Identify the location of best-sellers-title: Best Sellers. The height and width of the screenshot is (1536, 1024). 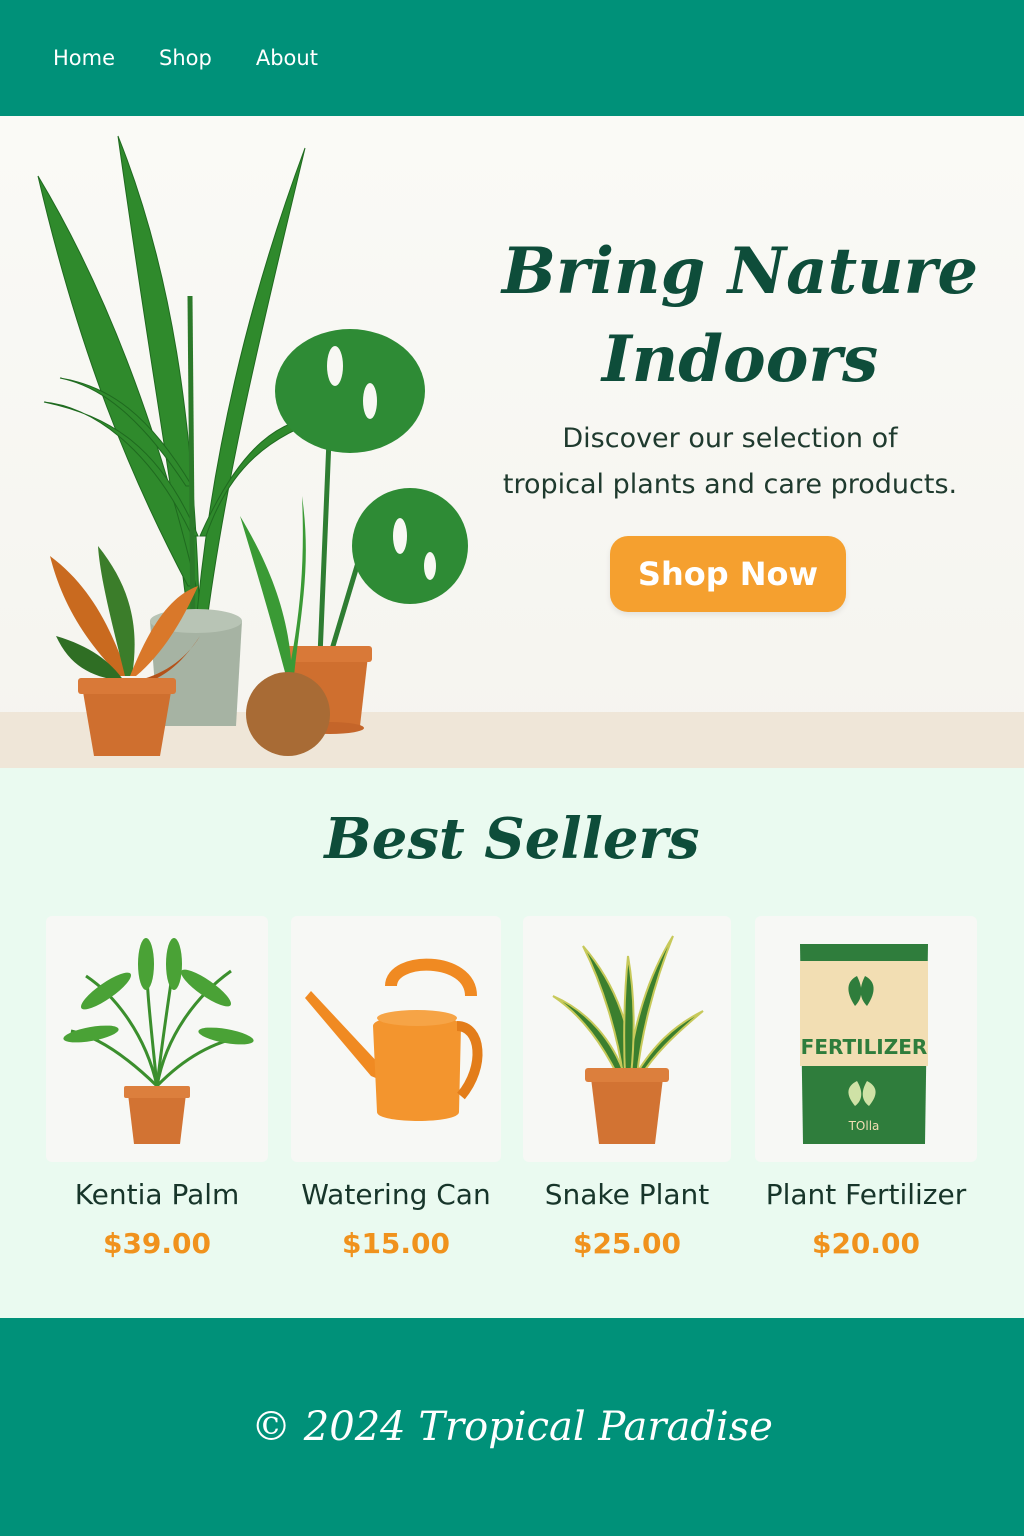
(512, 839).